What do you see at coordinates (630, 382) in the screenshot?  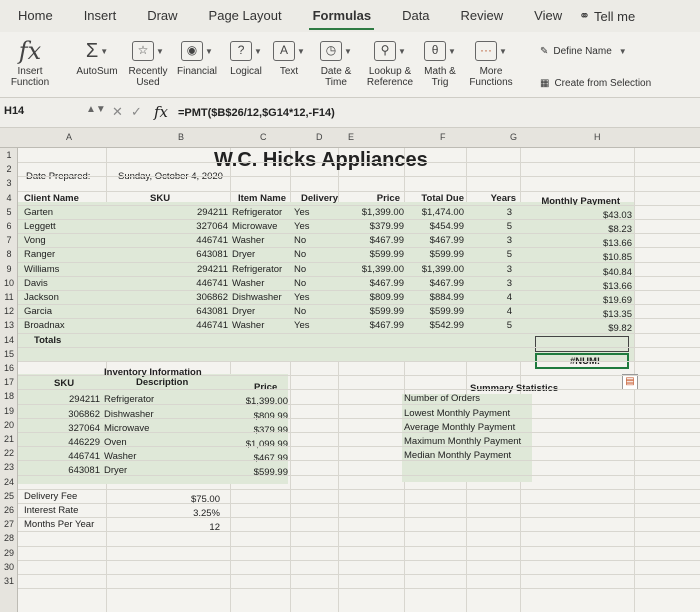 I see `paste-options-icon: ▤` at bounding box center [630, 382].